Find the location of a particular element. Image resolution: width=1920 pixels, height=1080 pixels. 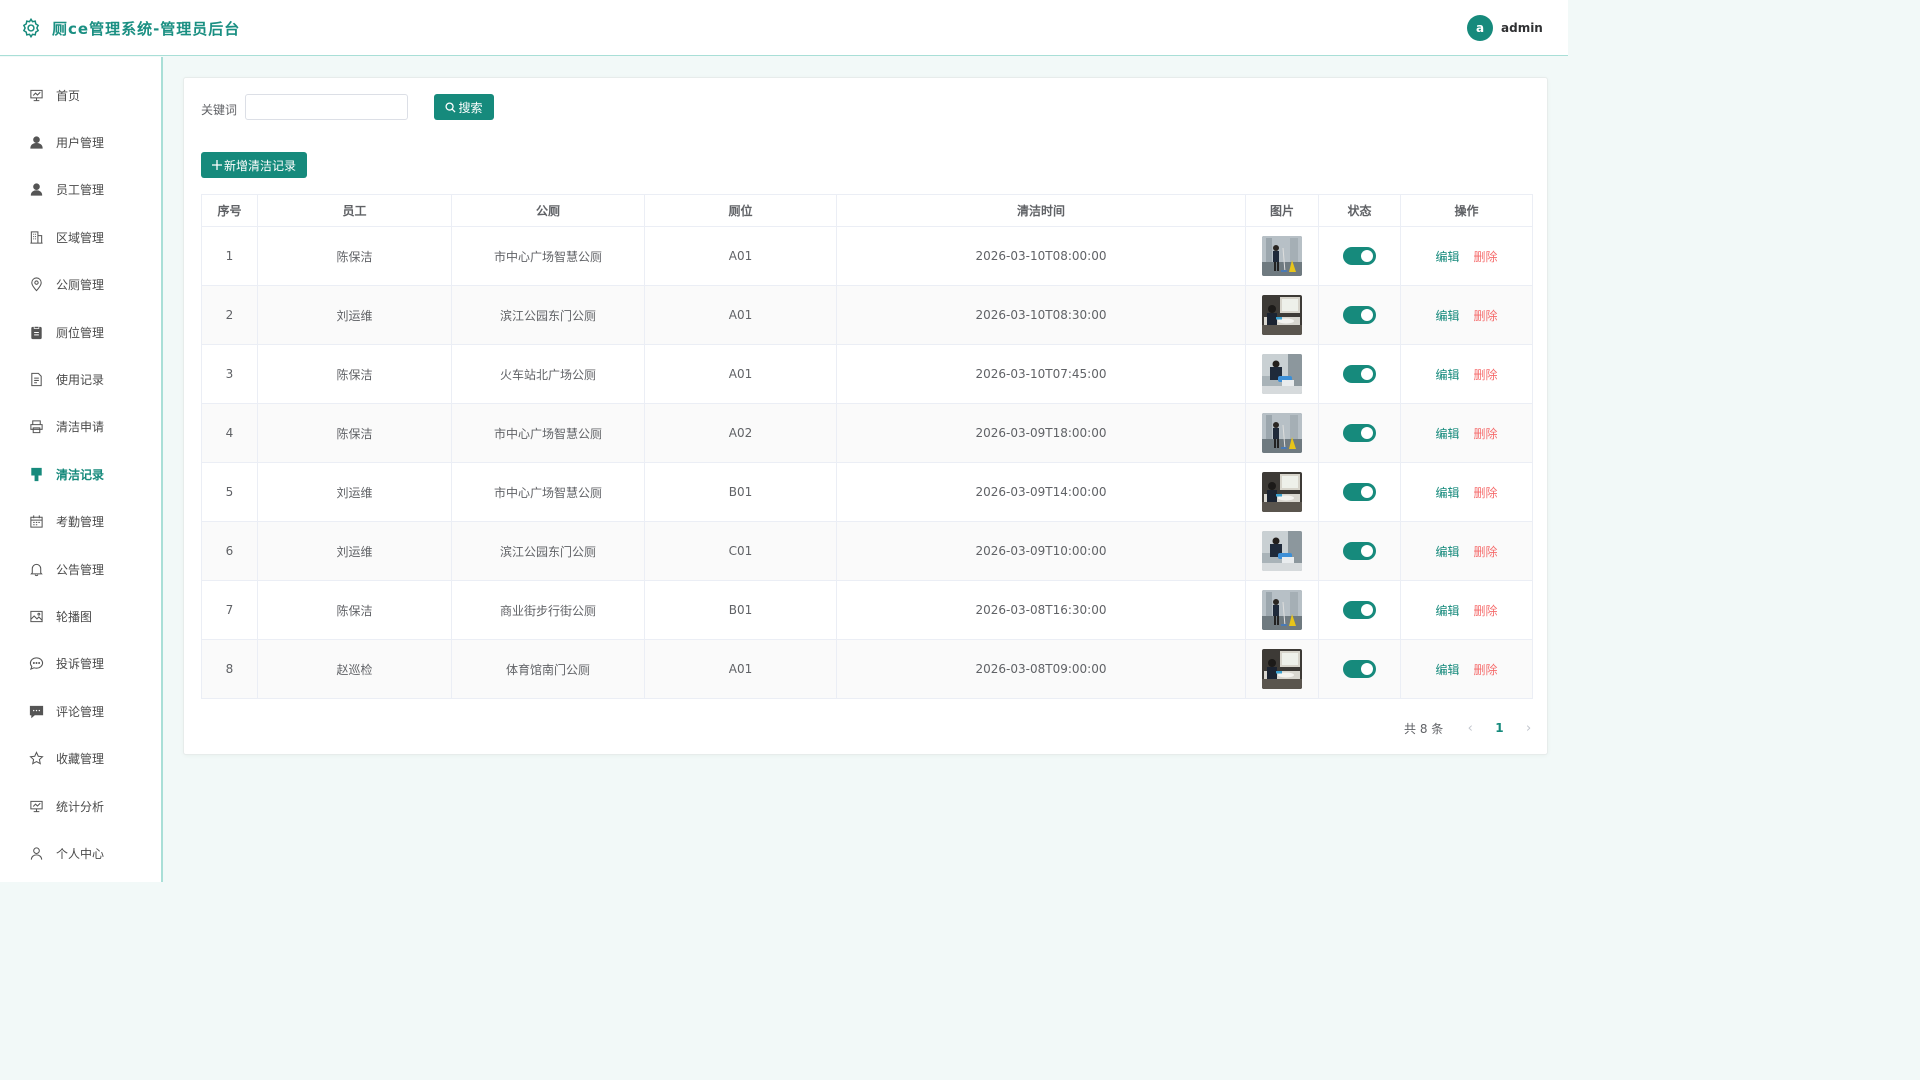

cell-staff: 陈保洁 is located at coordinates (354, 374).